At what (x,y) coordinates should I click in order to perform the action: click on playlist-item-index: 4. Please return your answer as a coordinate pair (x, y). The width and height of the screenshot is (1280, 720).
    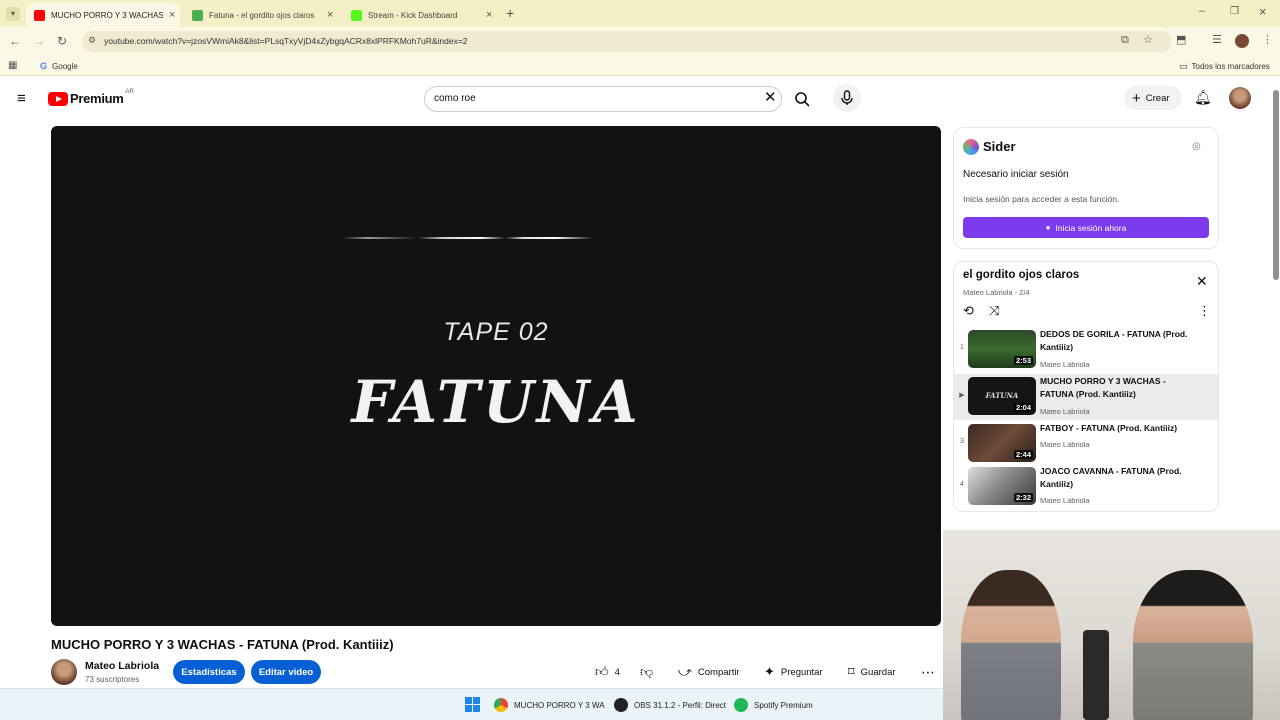
    Looking at the image, I should click on (962, 484).